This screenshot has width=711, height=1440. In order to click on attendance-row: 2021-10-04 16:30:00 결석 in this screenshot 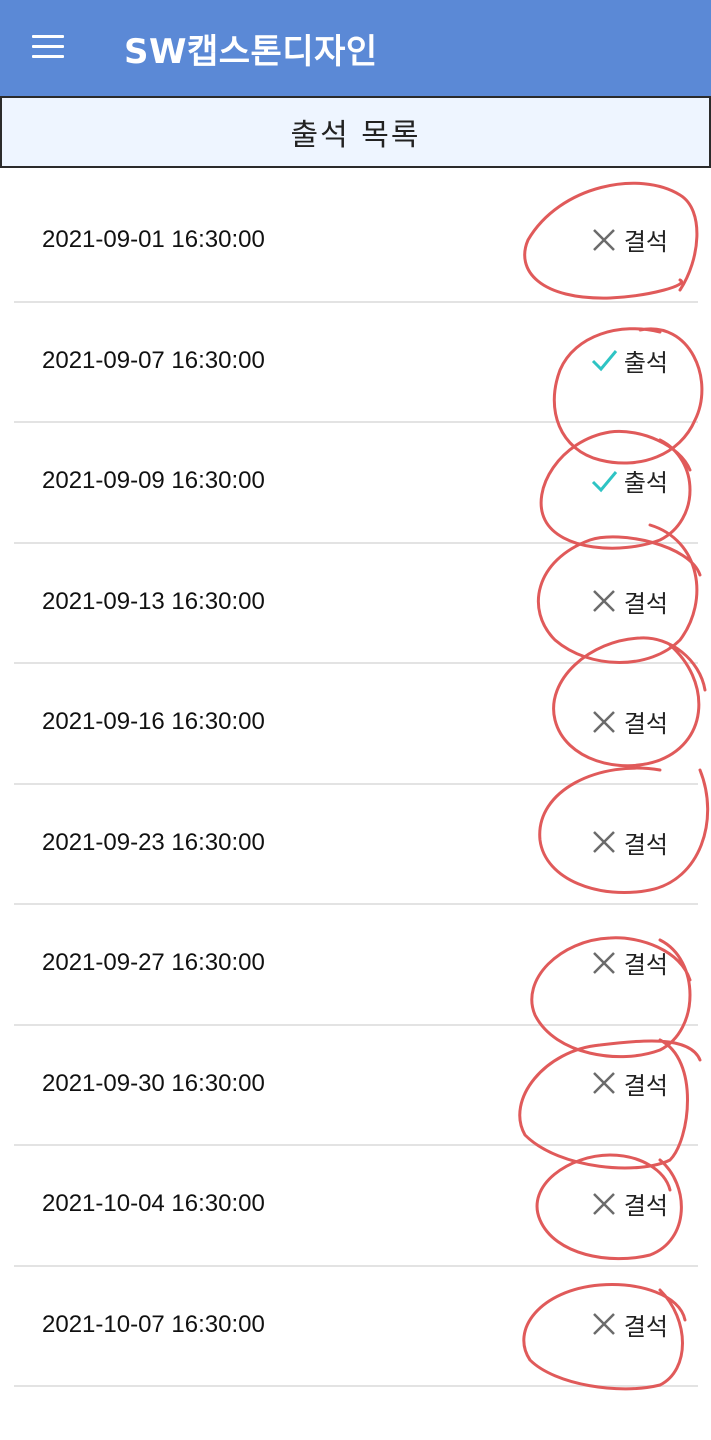, I will do `click(356, 1206)`.